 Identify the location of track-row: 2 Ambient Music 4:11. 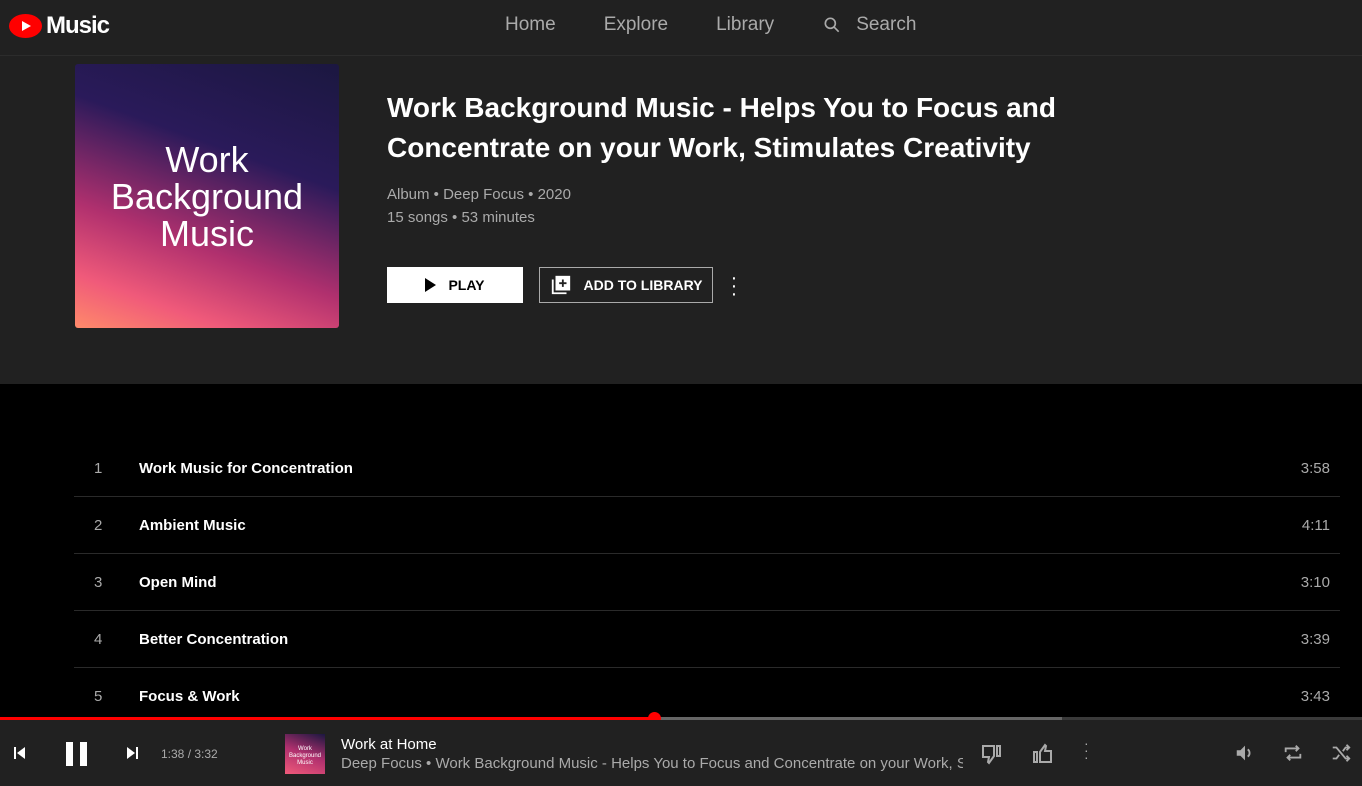
(707, 525).